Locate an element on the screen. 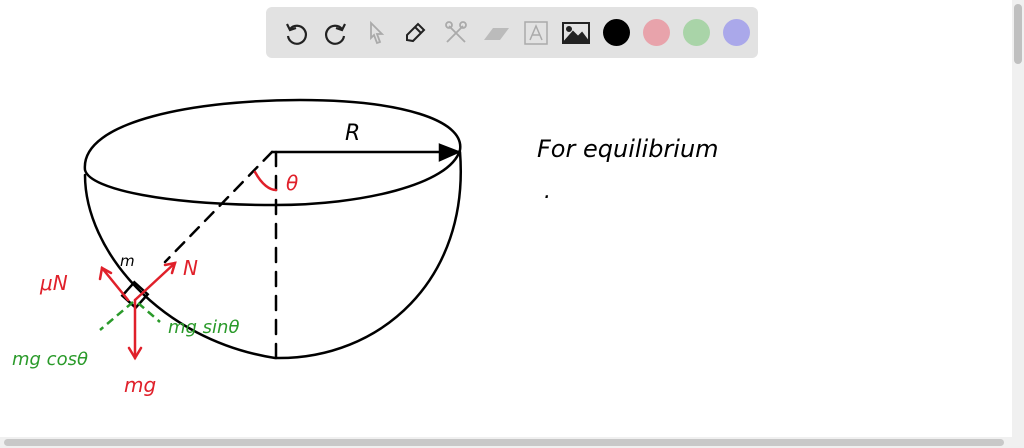  color-red is located at coordinates (656, 33).